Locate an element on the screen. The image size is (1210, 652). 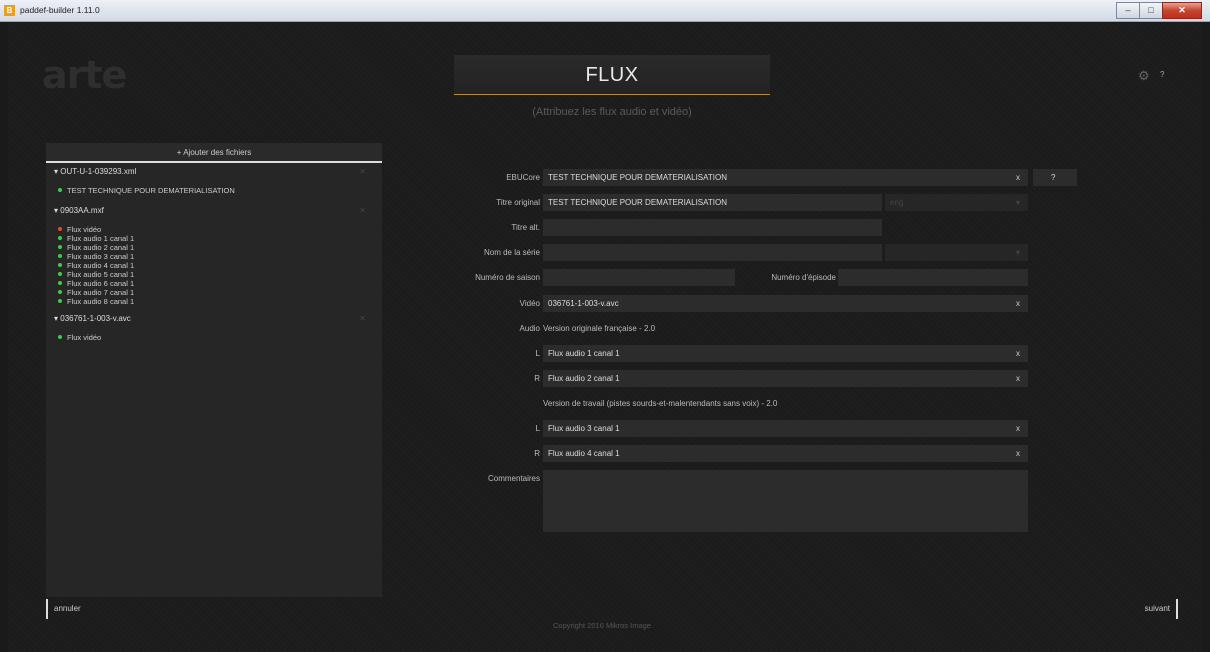
ebucore-field: TEST TECHNIQUE POUR DEMATERIALISATION x is located at coordinates (785, 177).